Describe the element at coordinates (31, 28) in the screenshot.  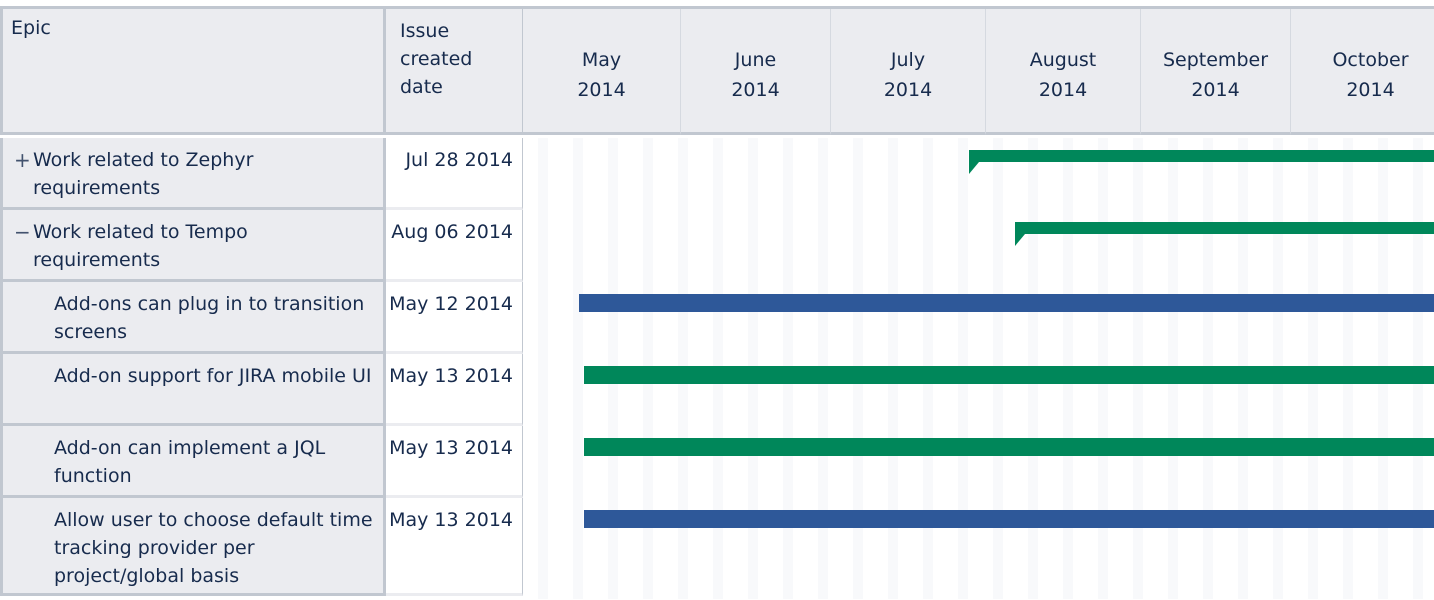
I see `column-header-epic-label: Epic` at that location.